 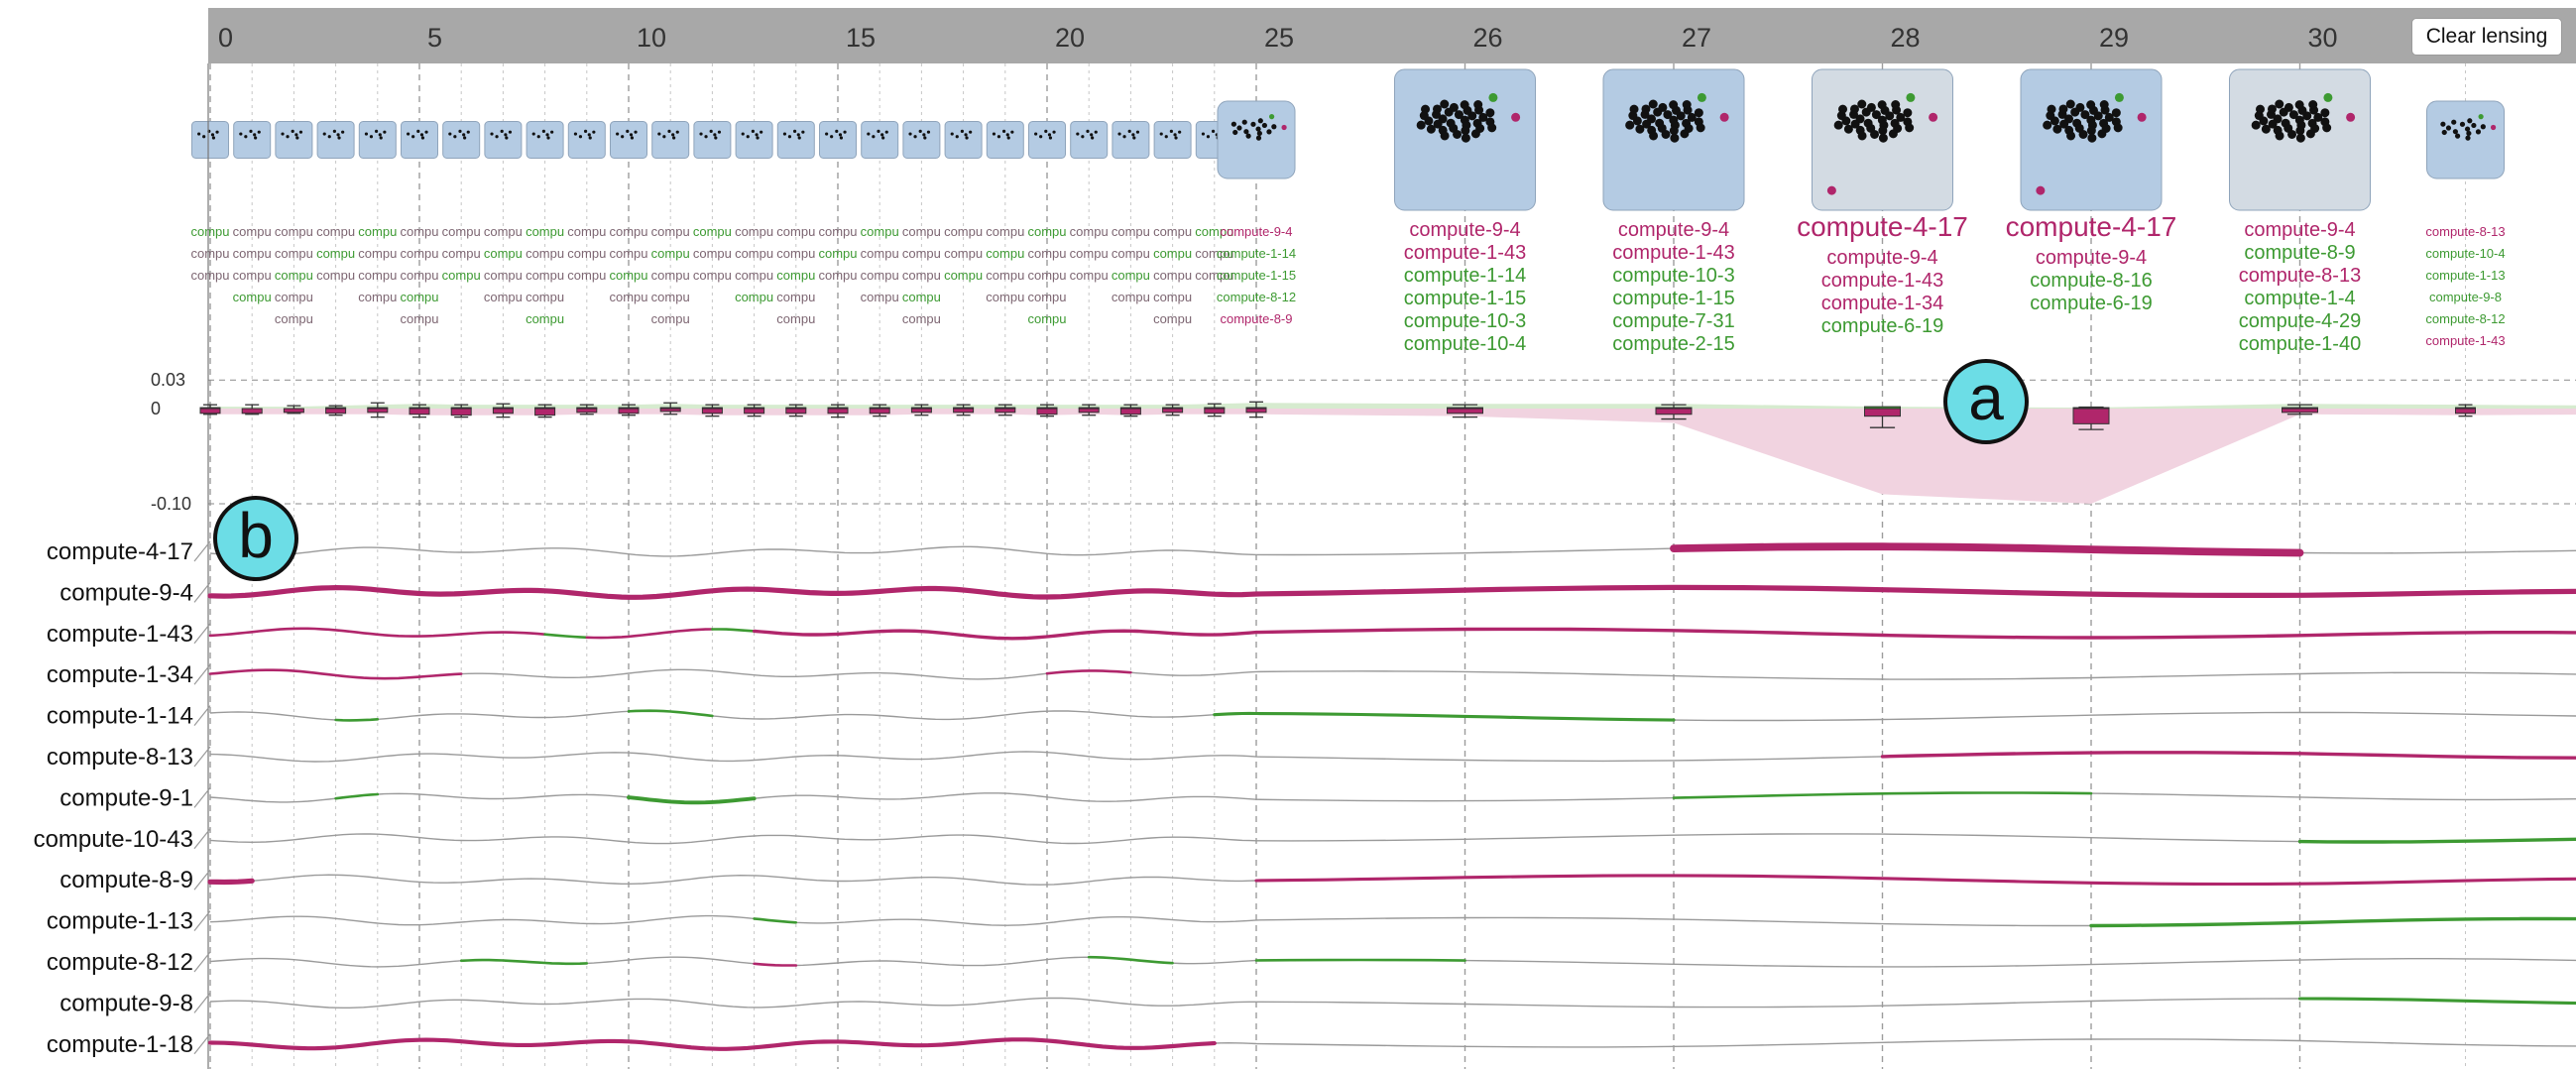 I want to click on series-line, so click(x=1392, y=839).